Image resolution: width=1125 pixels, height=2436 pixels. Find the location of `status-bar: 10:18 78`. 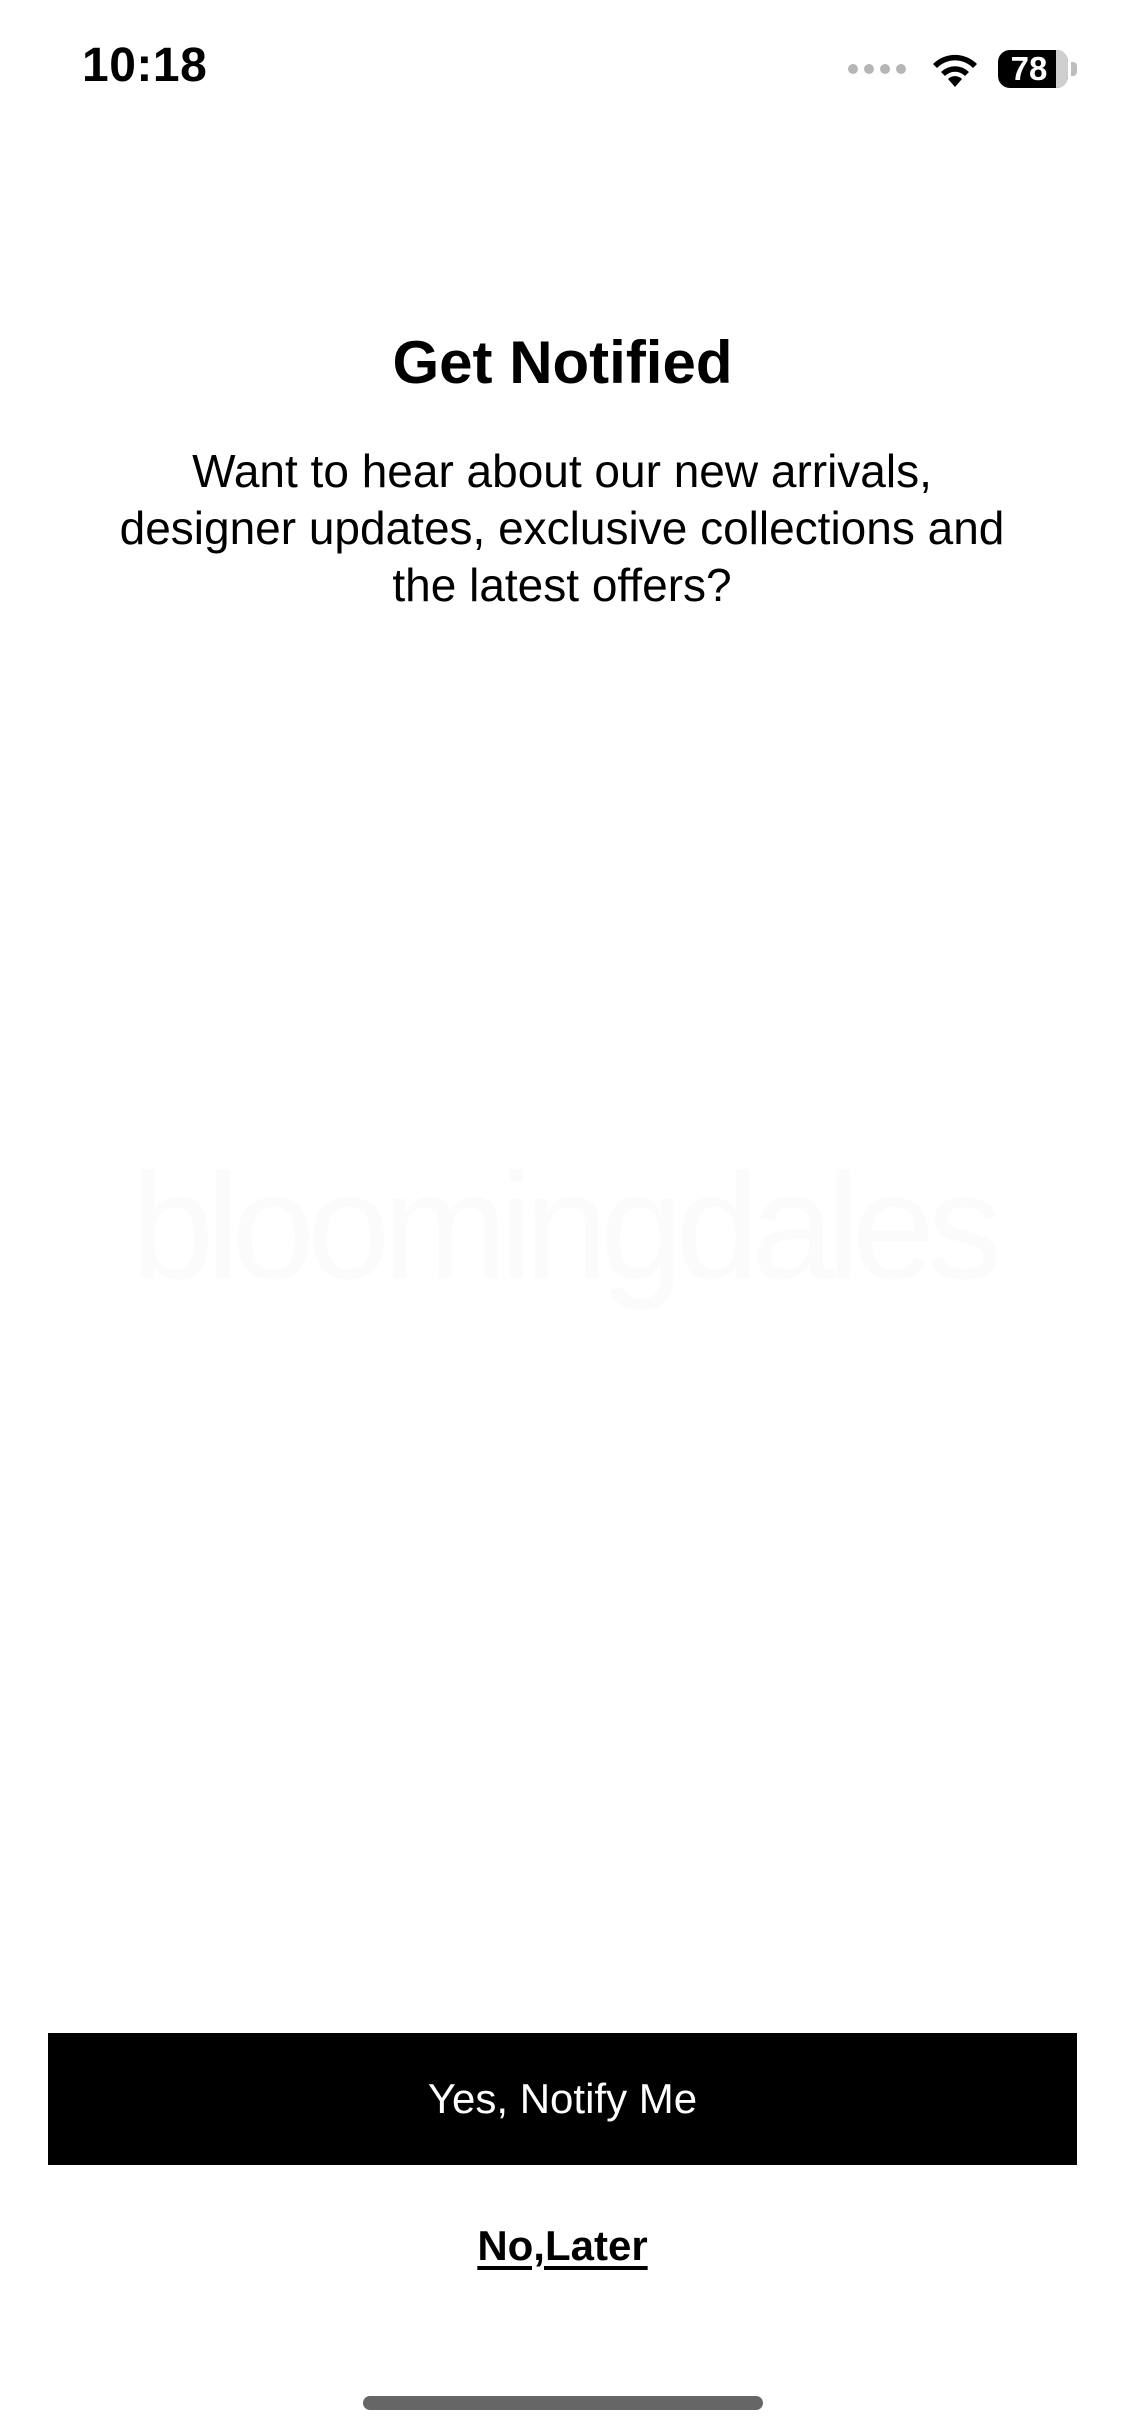

status-bar: 10:18 78 is located at coordinates (562, 70).